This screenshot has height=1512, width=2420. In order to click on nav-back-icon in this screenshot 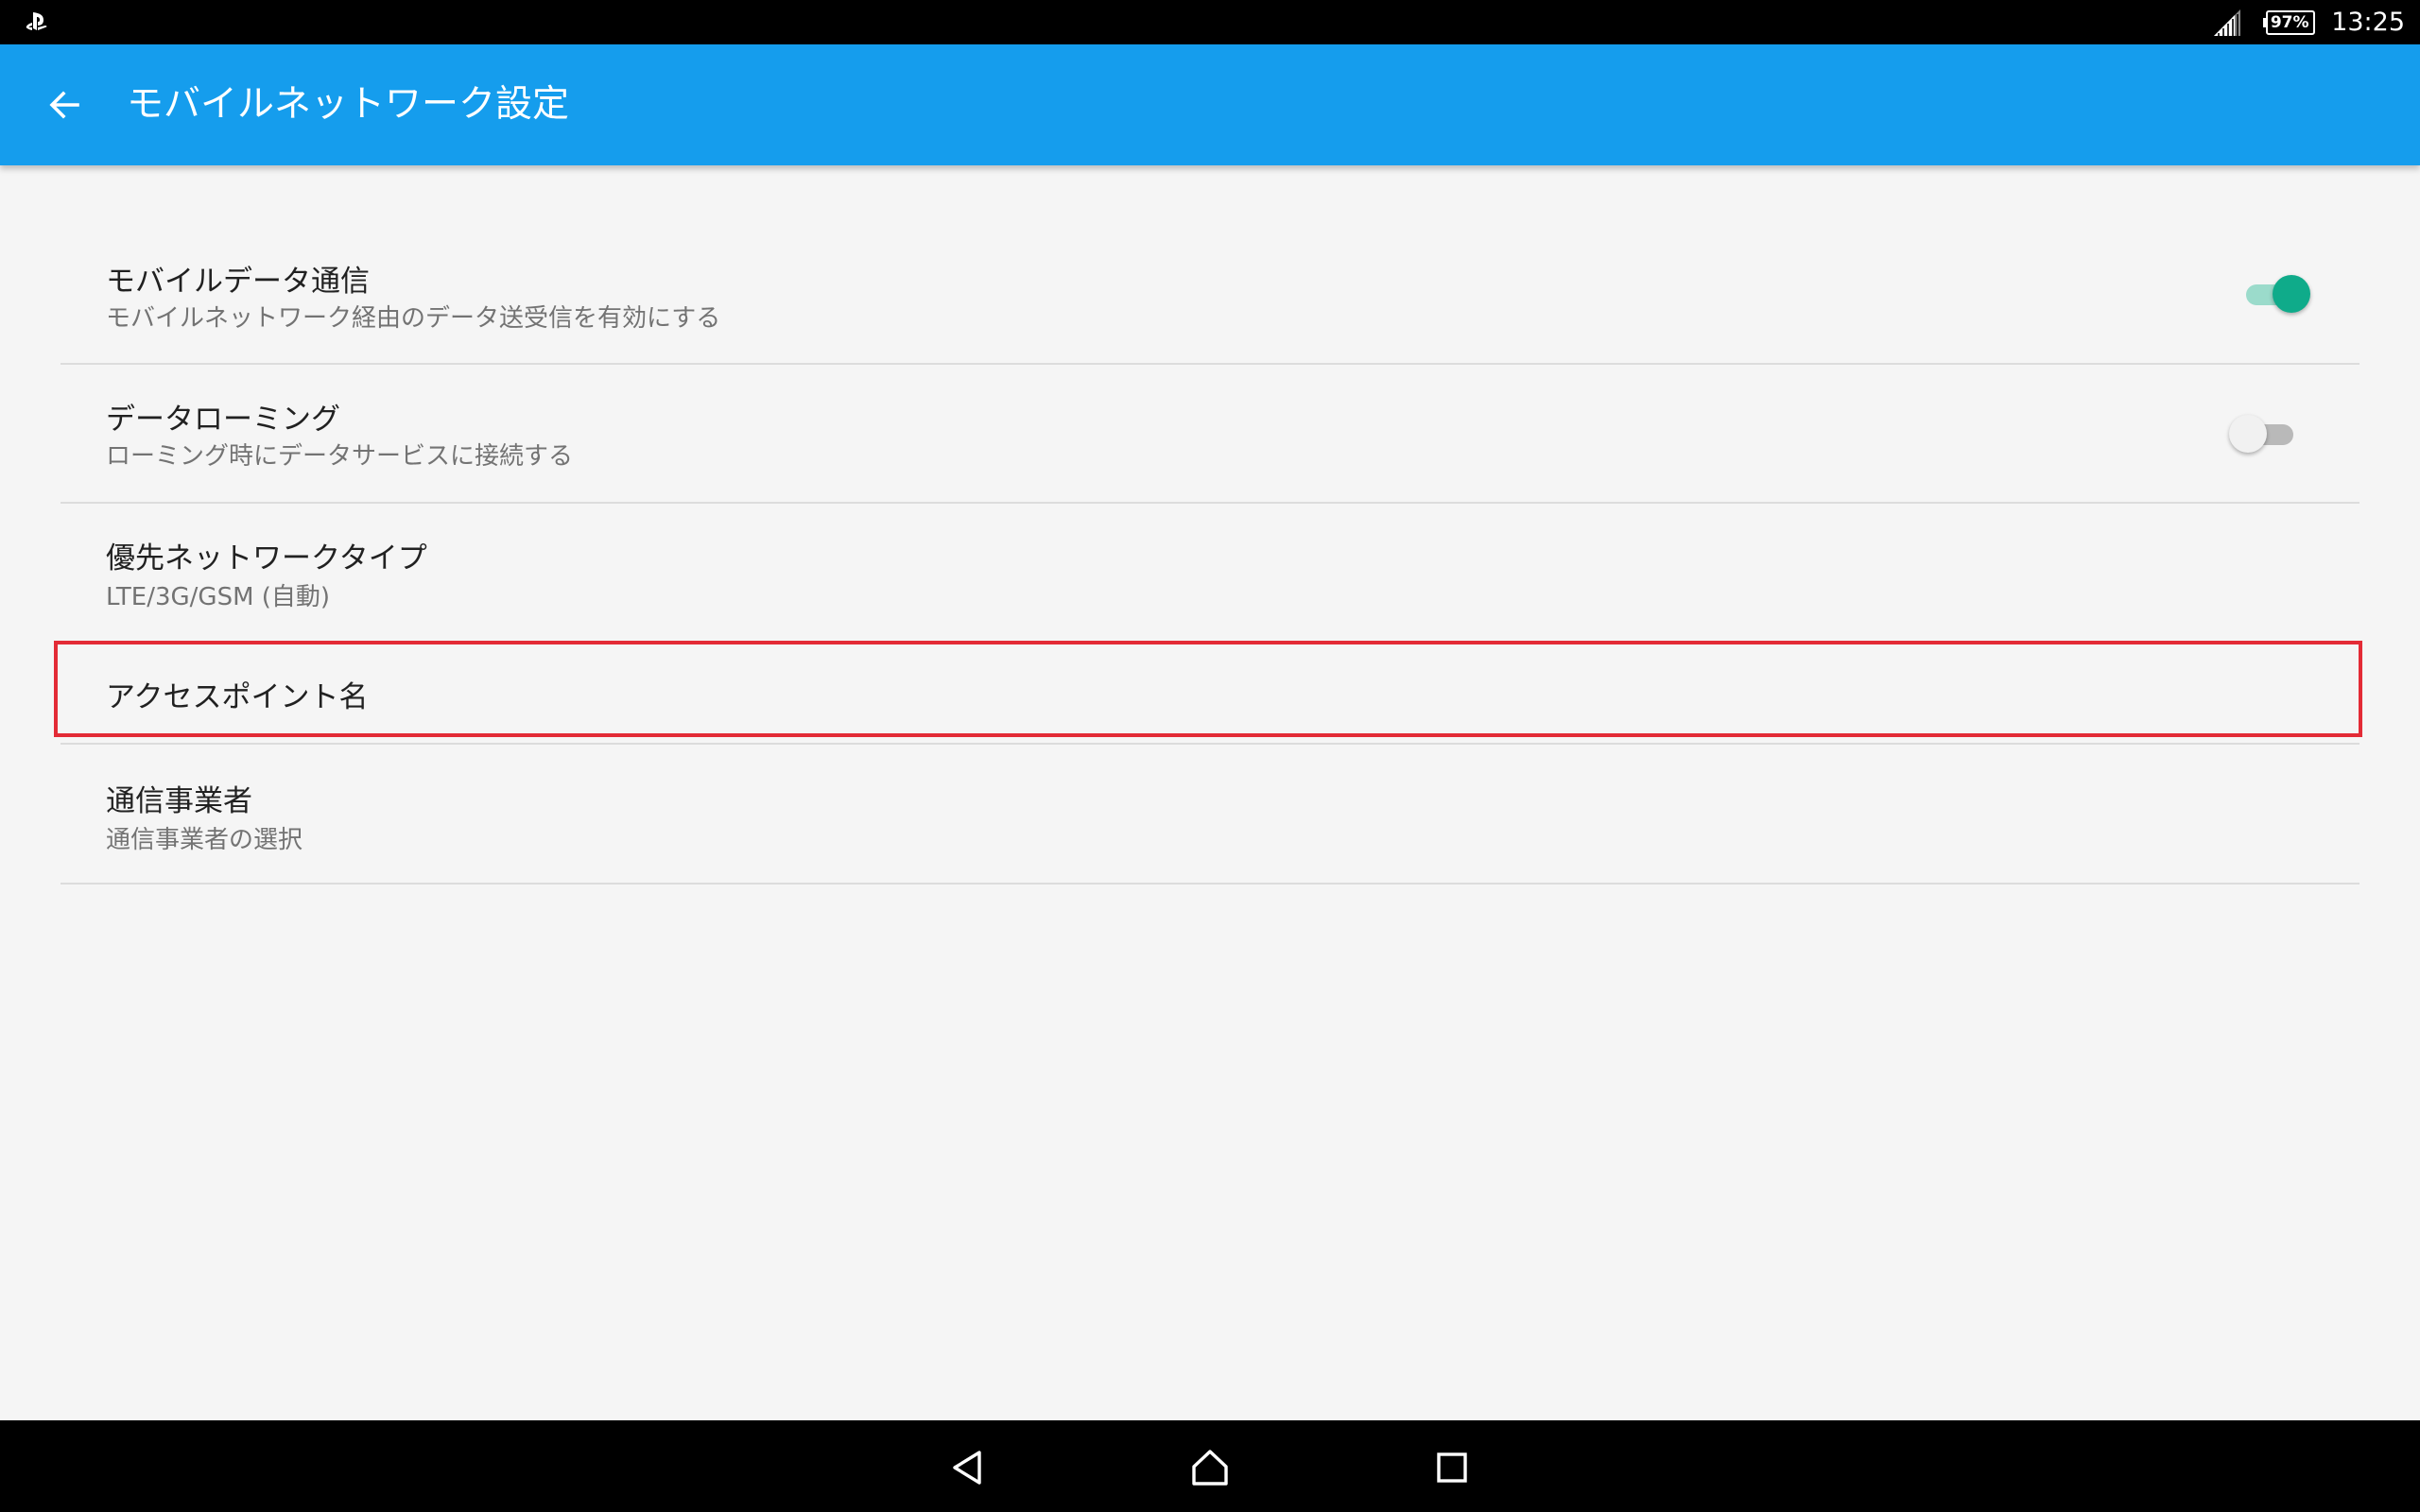, I will do `click(967, 1468)`.